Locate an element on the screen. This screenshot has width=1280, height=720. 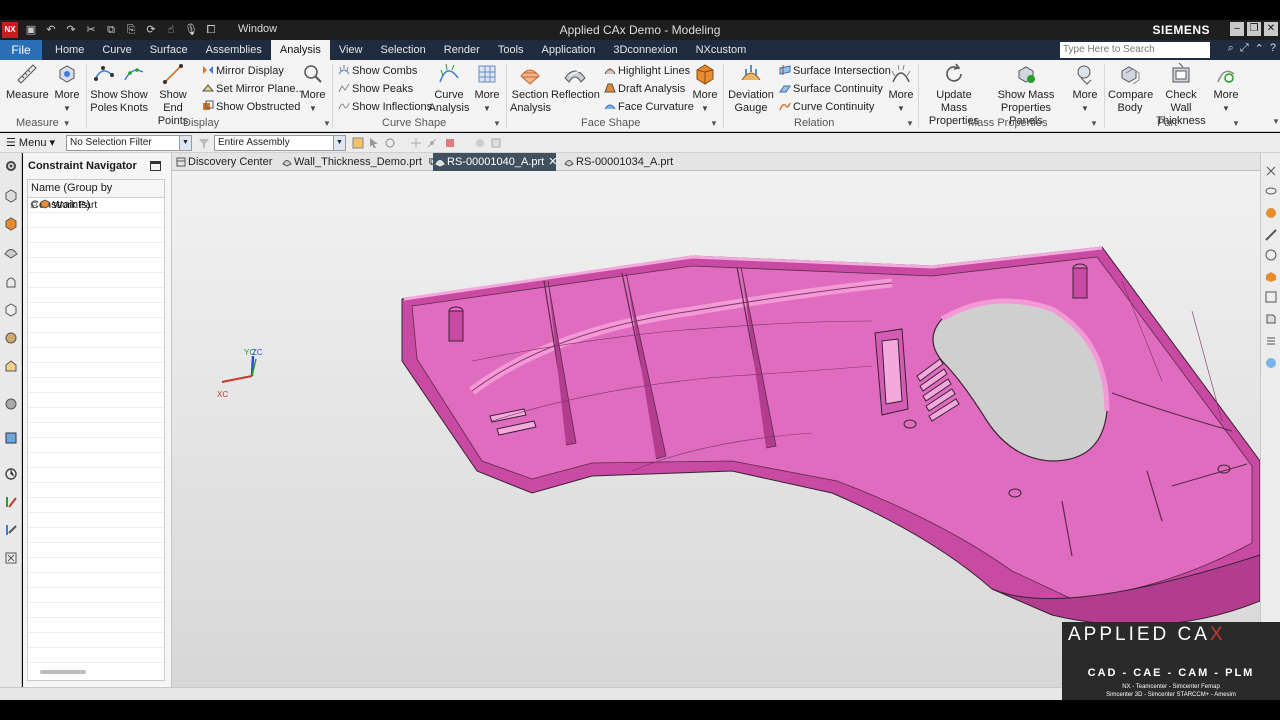
tab-application: Application is located at coordinates (569, 50).